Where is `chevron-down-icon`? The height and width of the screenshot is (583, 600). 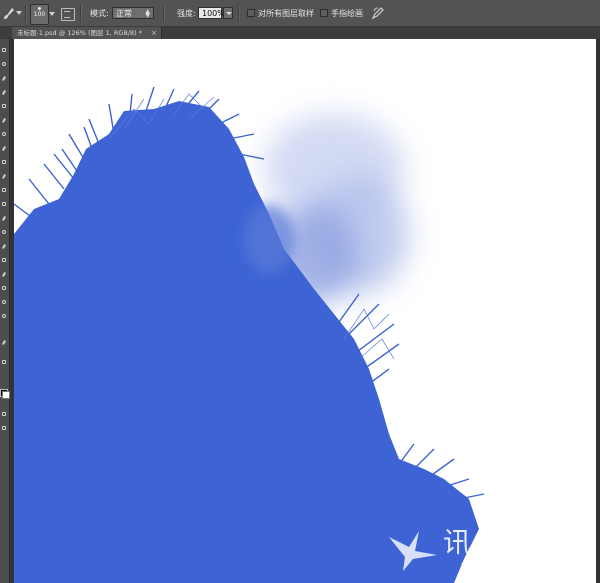
chevron-down-icon is located at coordinates (19, 13).